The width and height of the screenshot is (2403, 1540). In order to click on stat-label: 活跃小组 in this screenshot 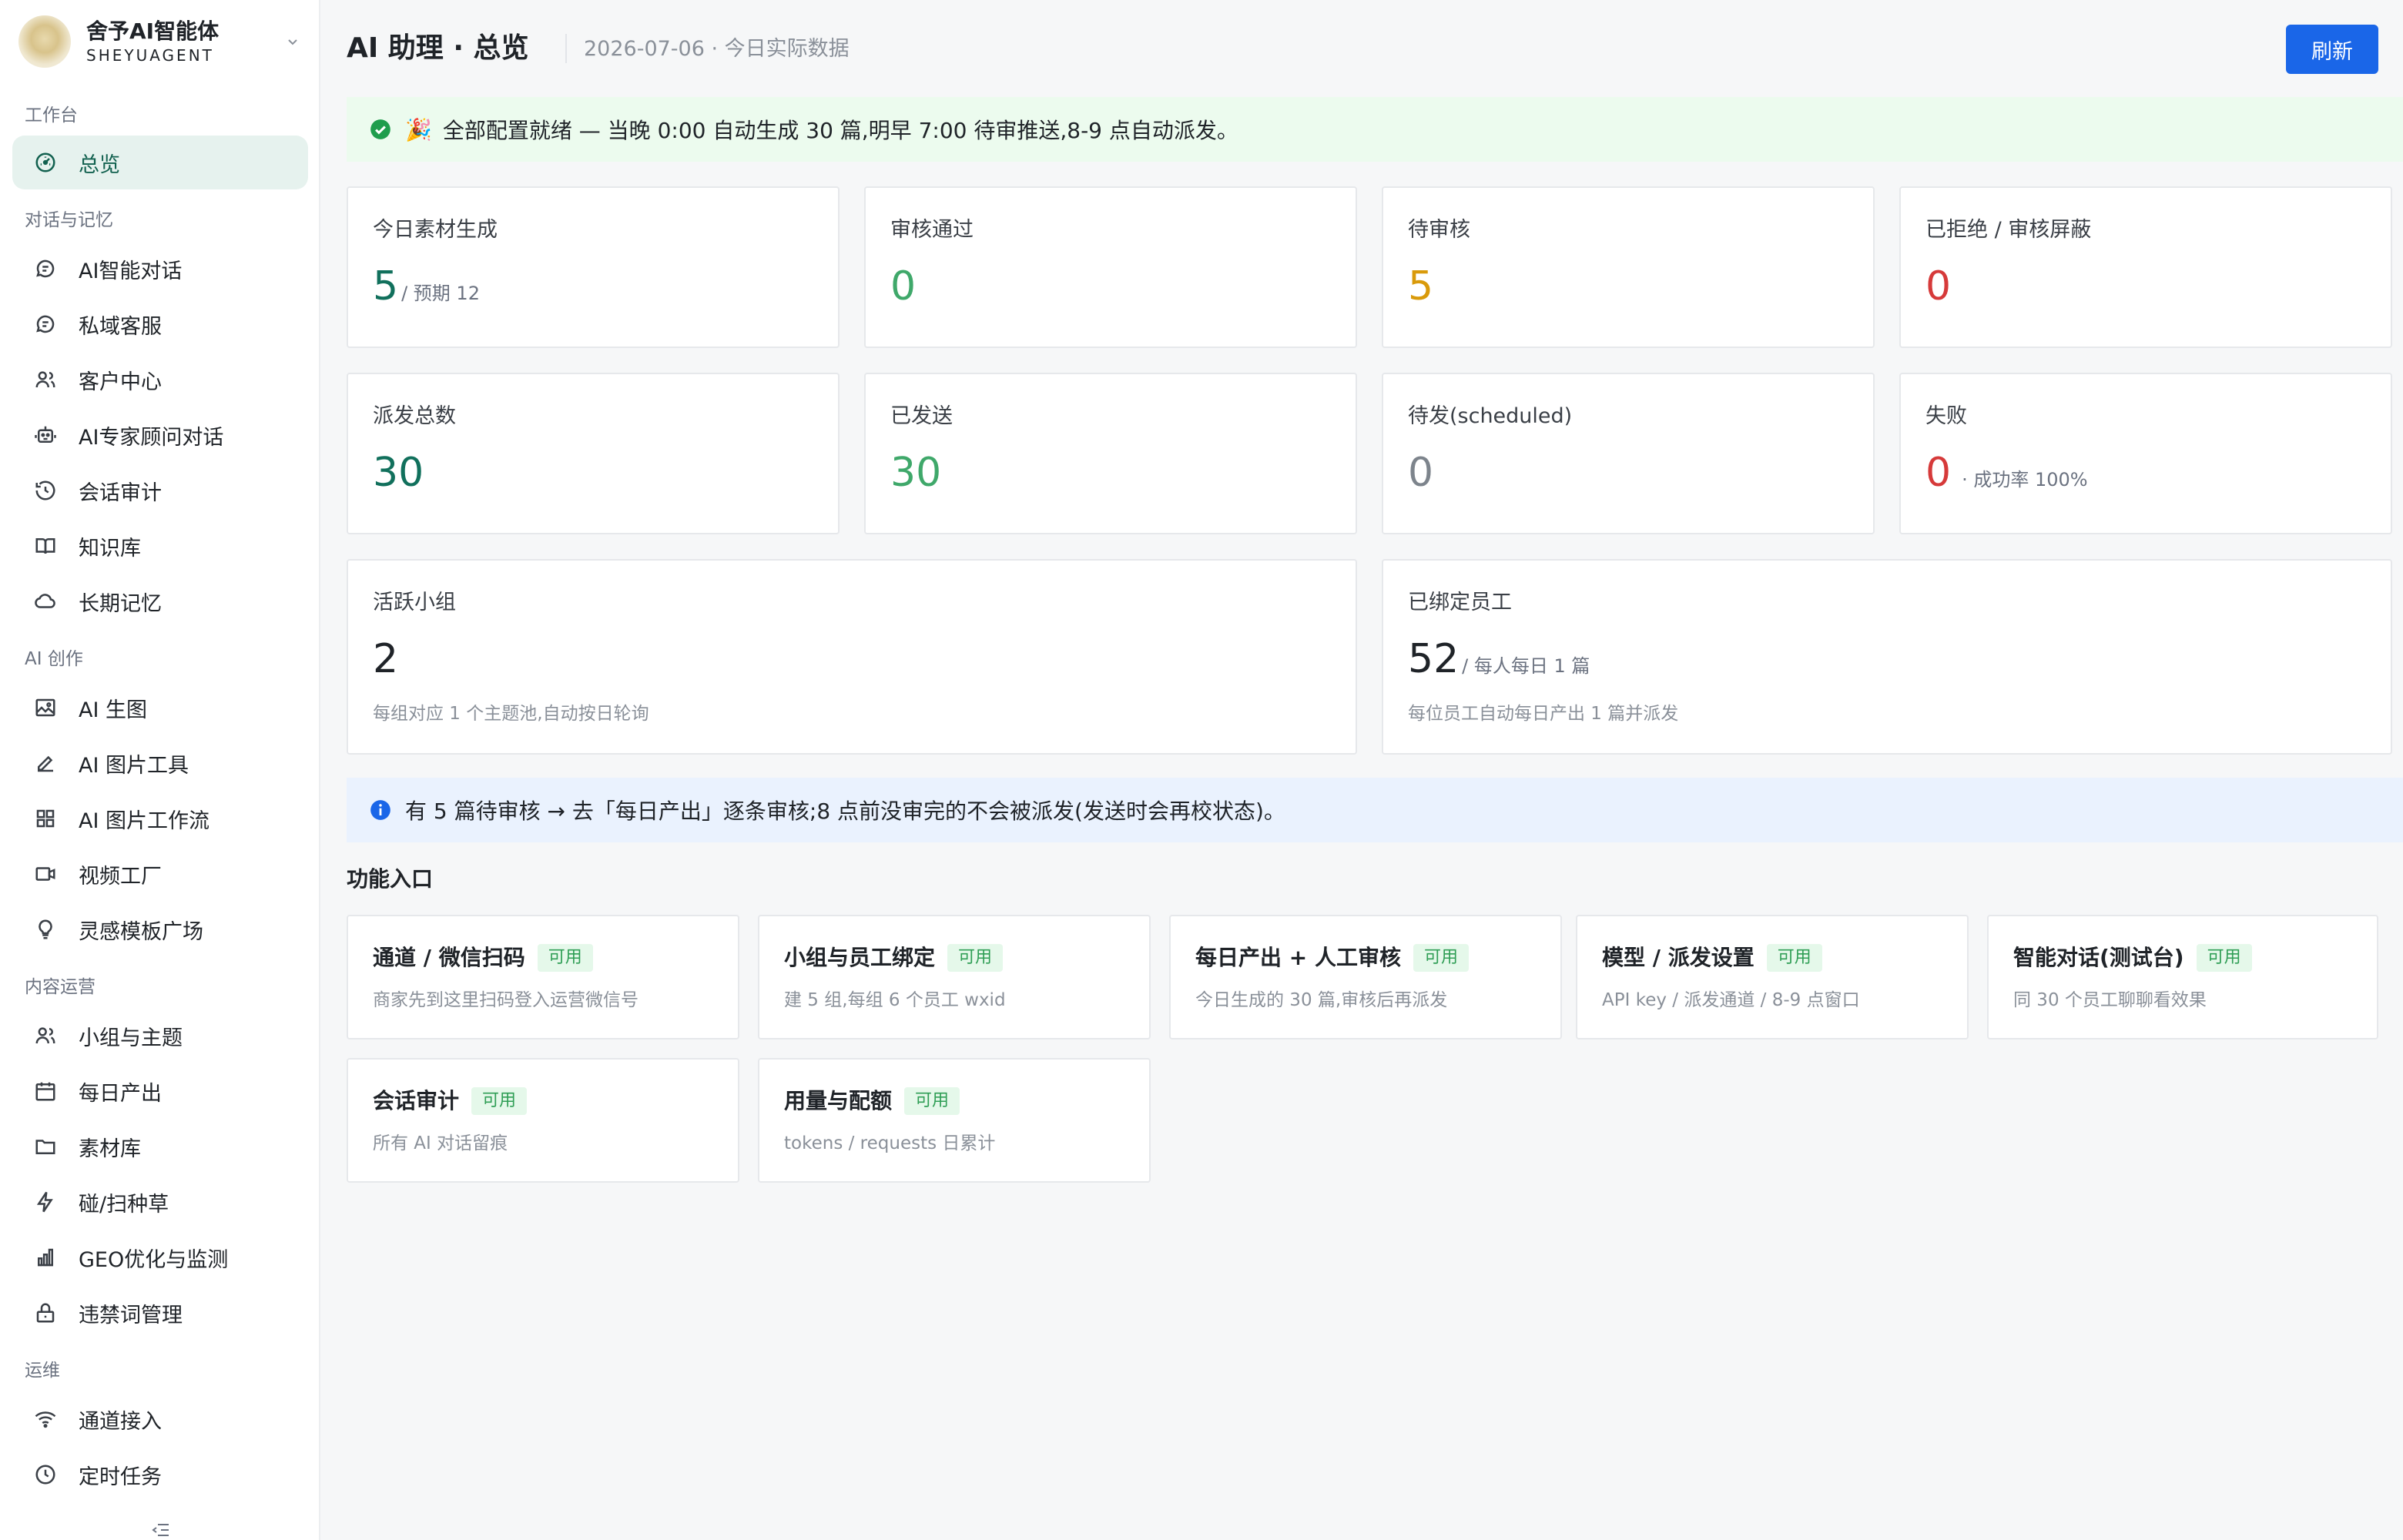, I will do `click(415, 602)`.